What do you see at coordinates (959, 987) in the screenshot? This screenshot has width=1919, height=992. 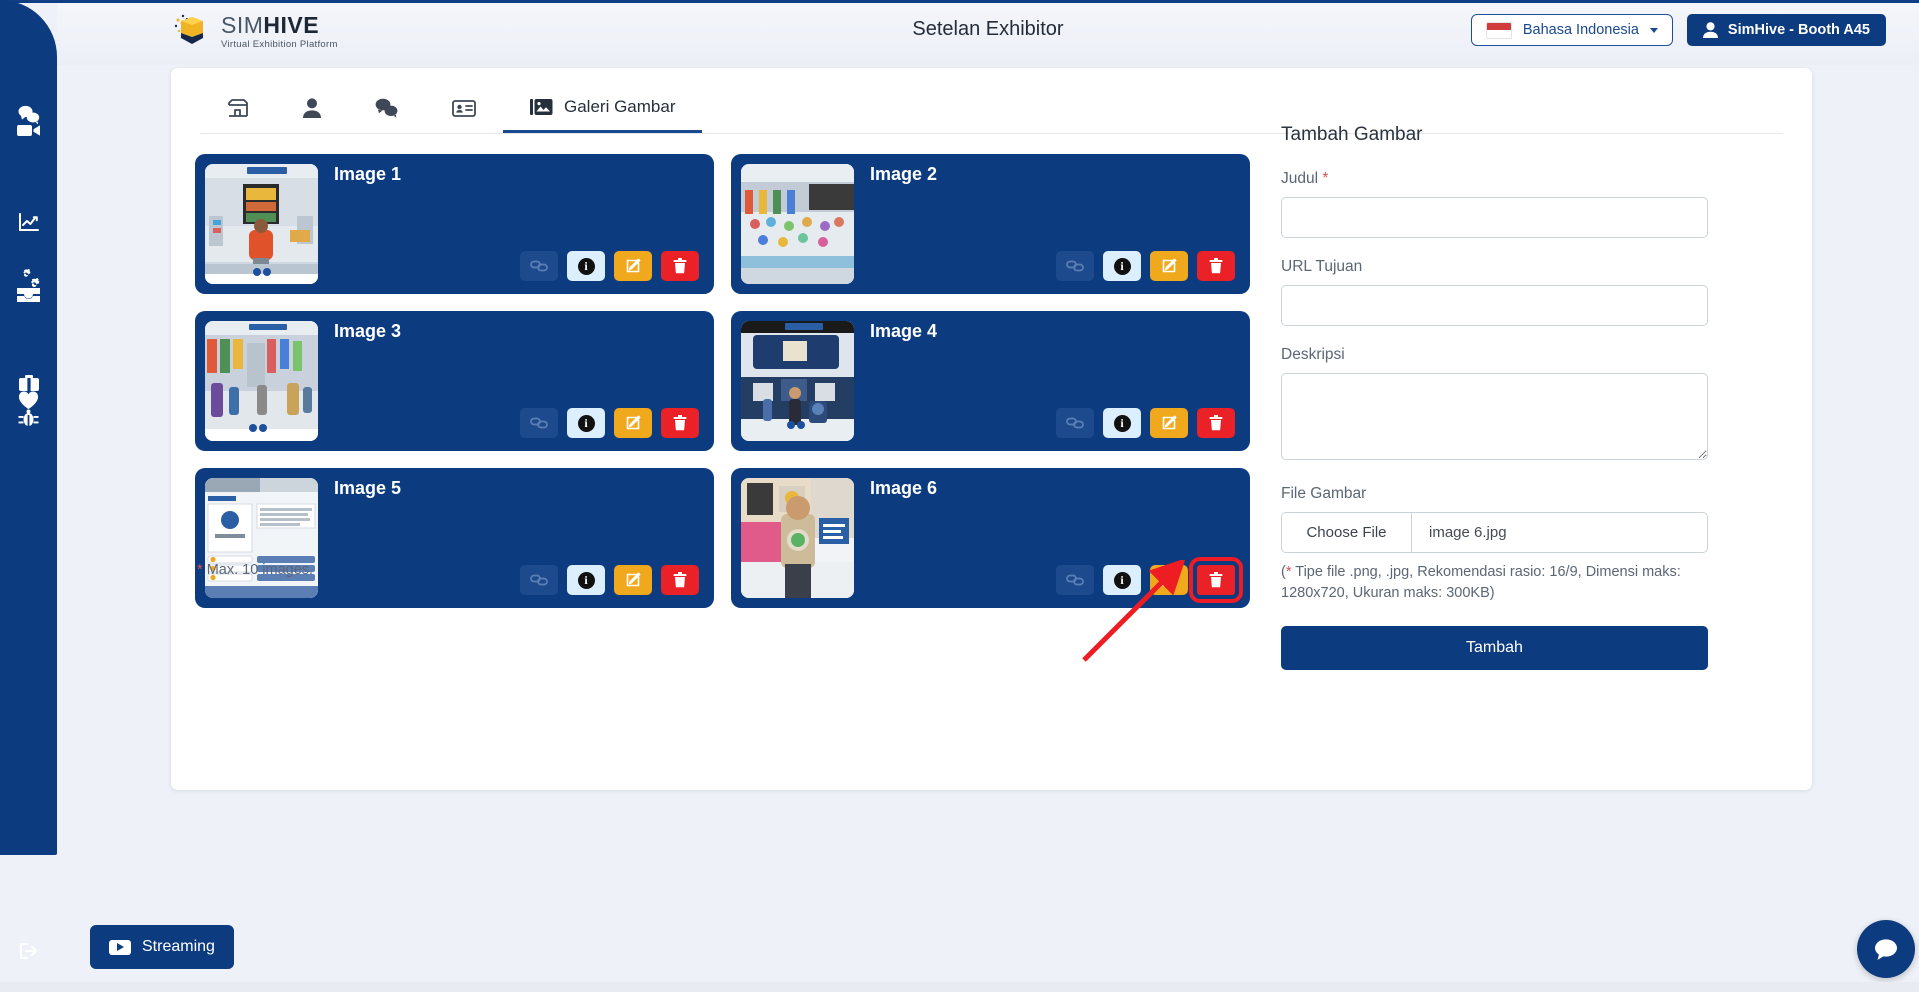 I see `bottom-strip` at bounding box center [959, 987].